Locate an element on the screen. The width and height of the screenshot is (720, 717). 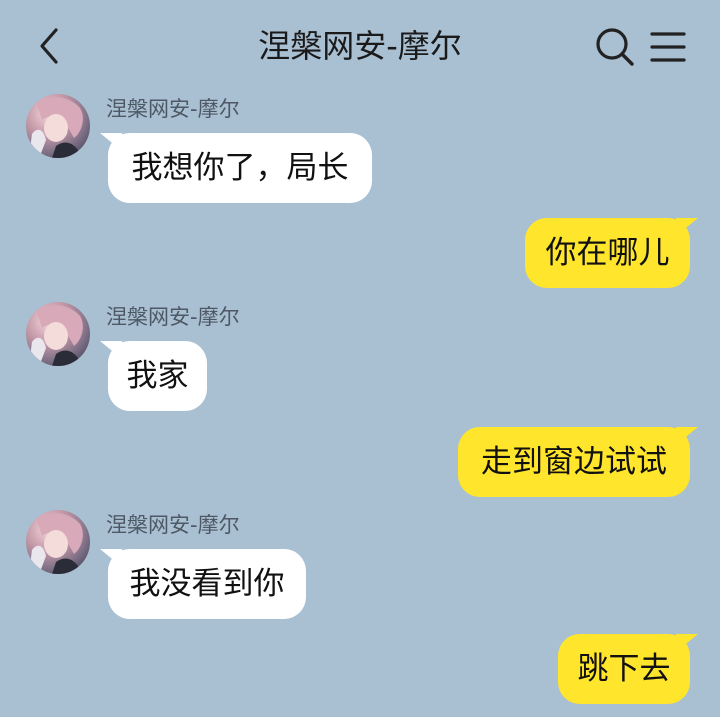
message-bubble-incoming: 我没看到你 is located at coordinates (203, 584).